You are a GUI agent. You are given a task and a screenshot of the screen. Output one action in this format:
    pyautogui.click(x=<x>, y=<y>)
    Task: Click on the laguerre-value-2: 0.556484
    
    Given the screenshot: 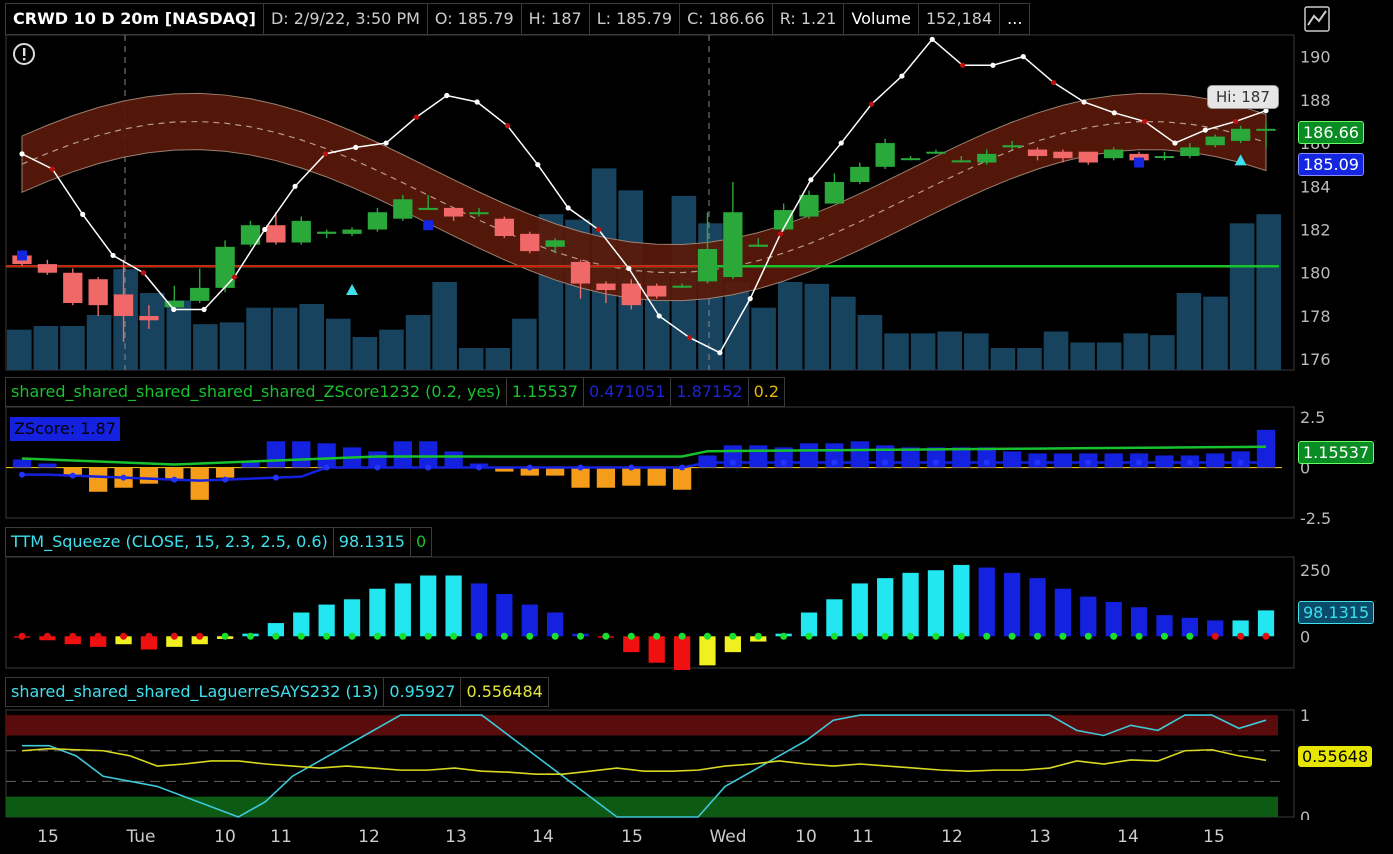 What is the action you would take?
    pyautogui.click(x=505, y=692)
    